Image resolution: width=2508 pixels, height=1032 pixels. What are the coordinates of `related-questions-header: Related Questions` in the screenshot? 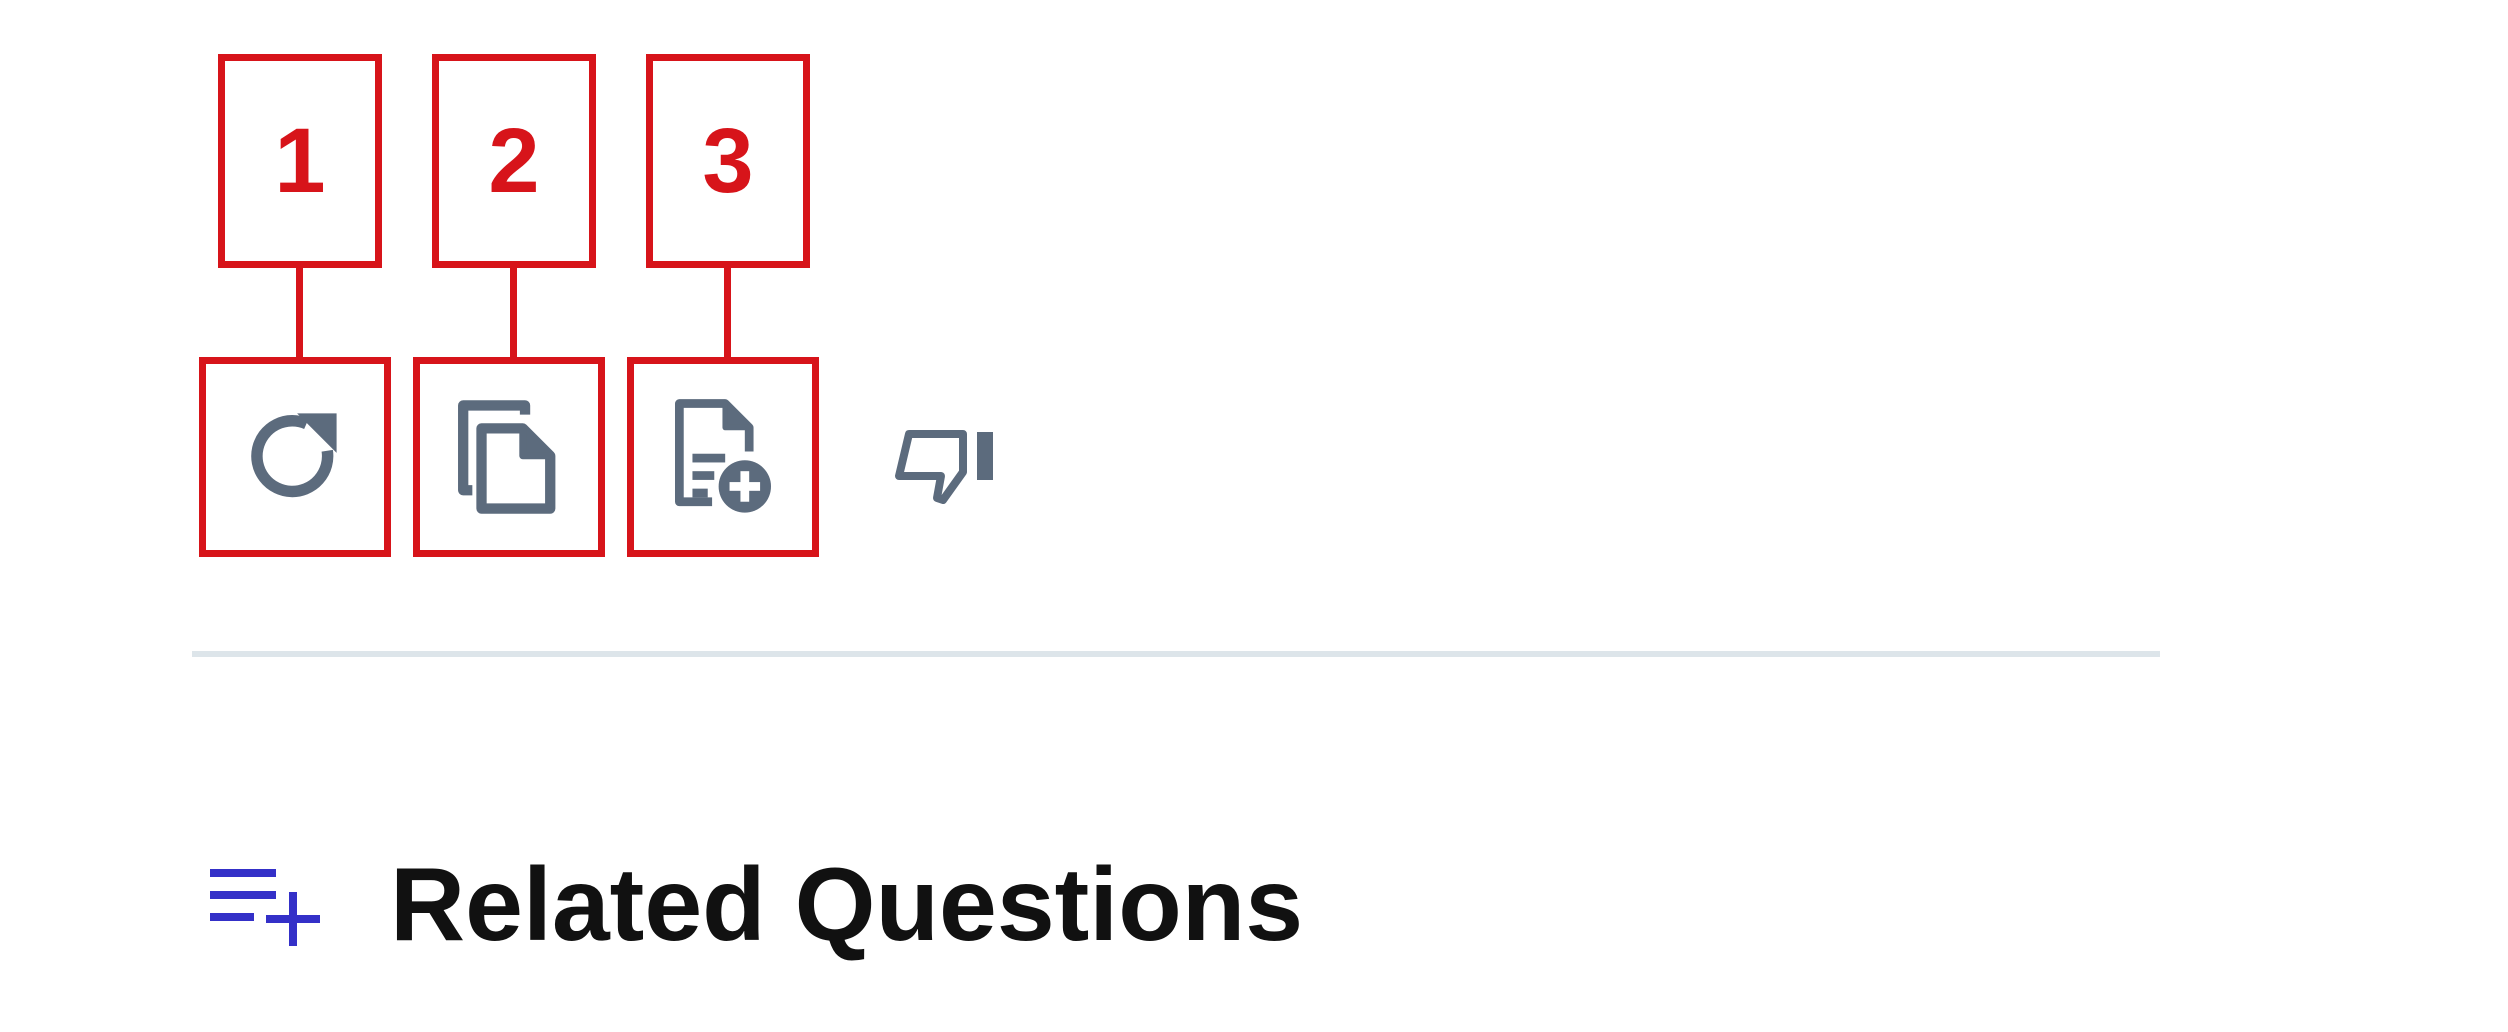 It's located at (754, 905).